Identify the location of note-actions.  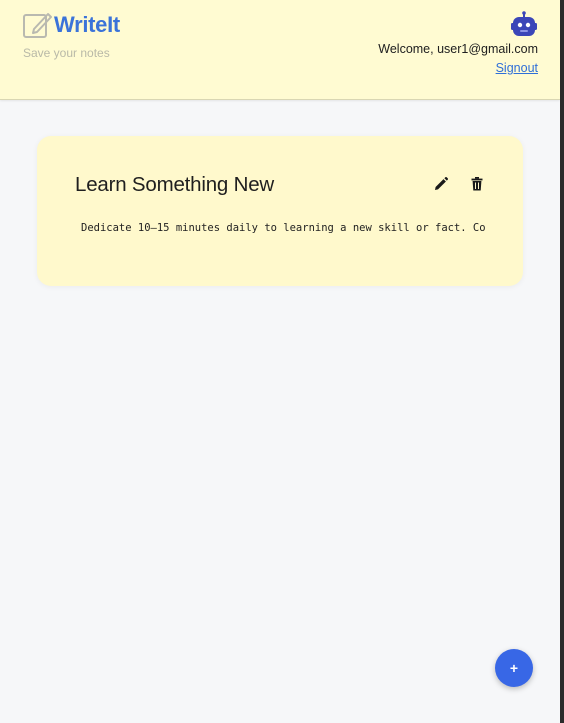
(459, 184).